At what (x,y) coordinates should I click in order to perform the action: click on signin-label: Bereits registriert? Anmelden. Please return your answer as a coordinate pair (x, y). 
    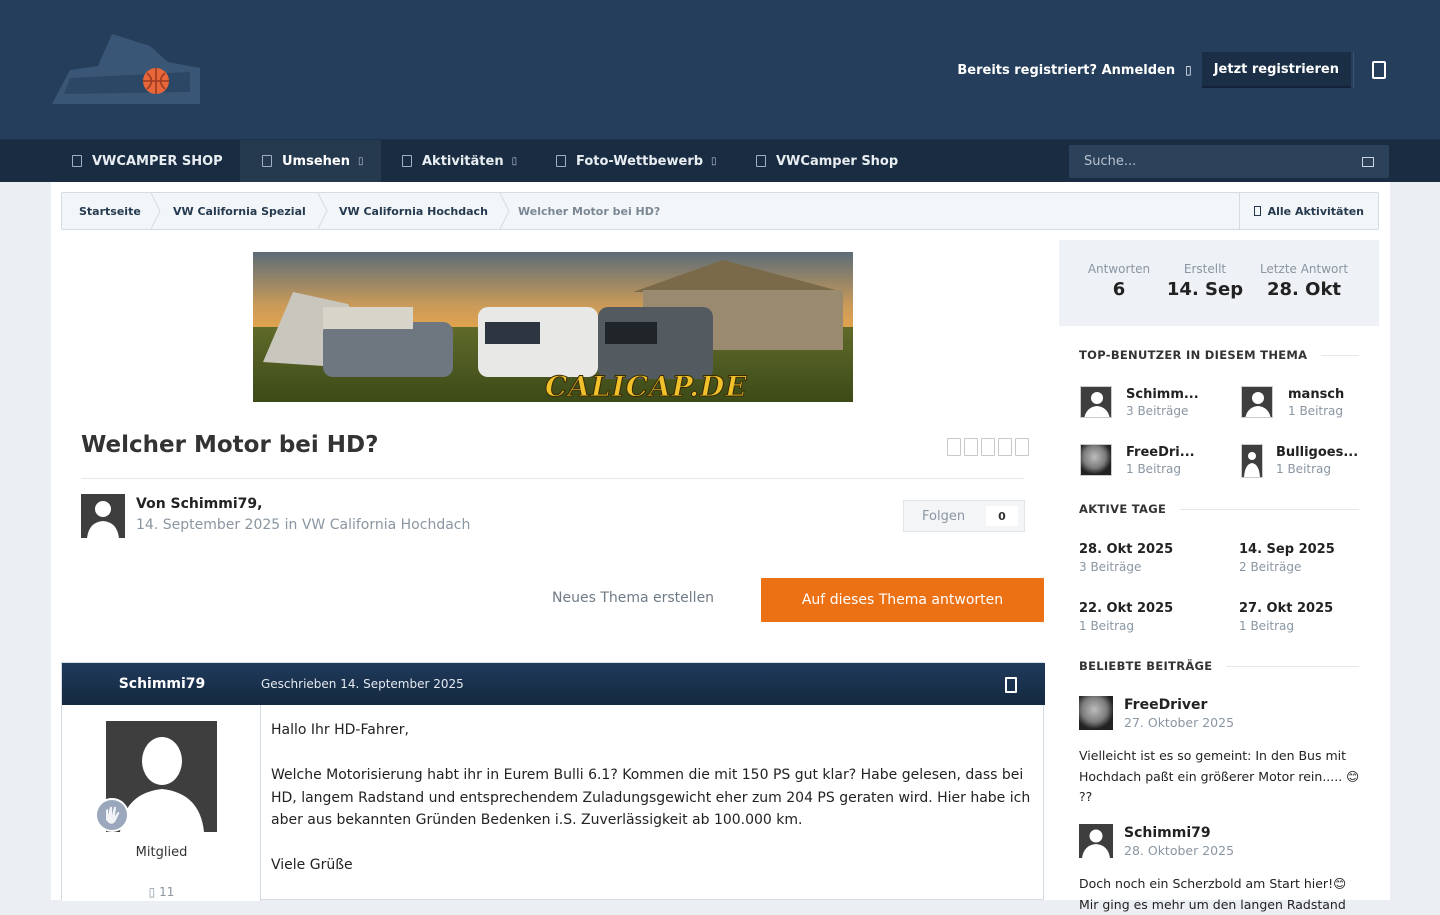
    Looking at the image, I should click on (1066, 70).